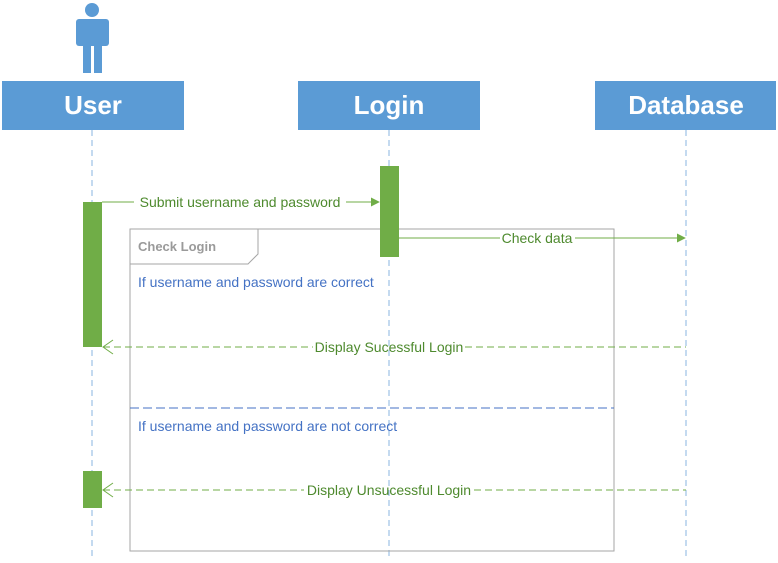 This screenshot has height=563, width=778. Describe the element at coordinates (177, 246) in the screenshot. I see `fragment-label: Check Login` at that location.